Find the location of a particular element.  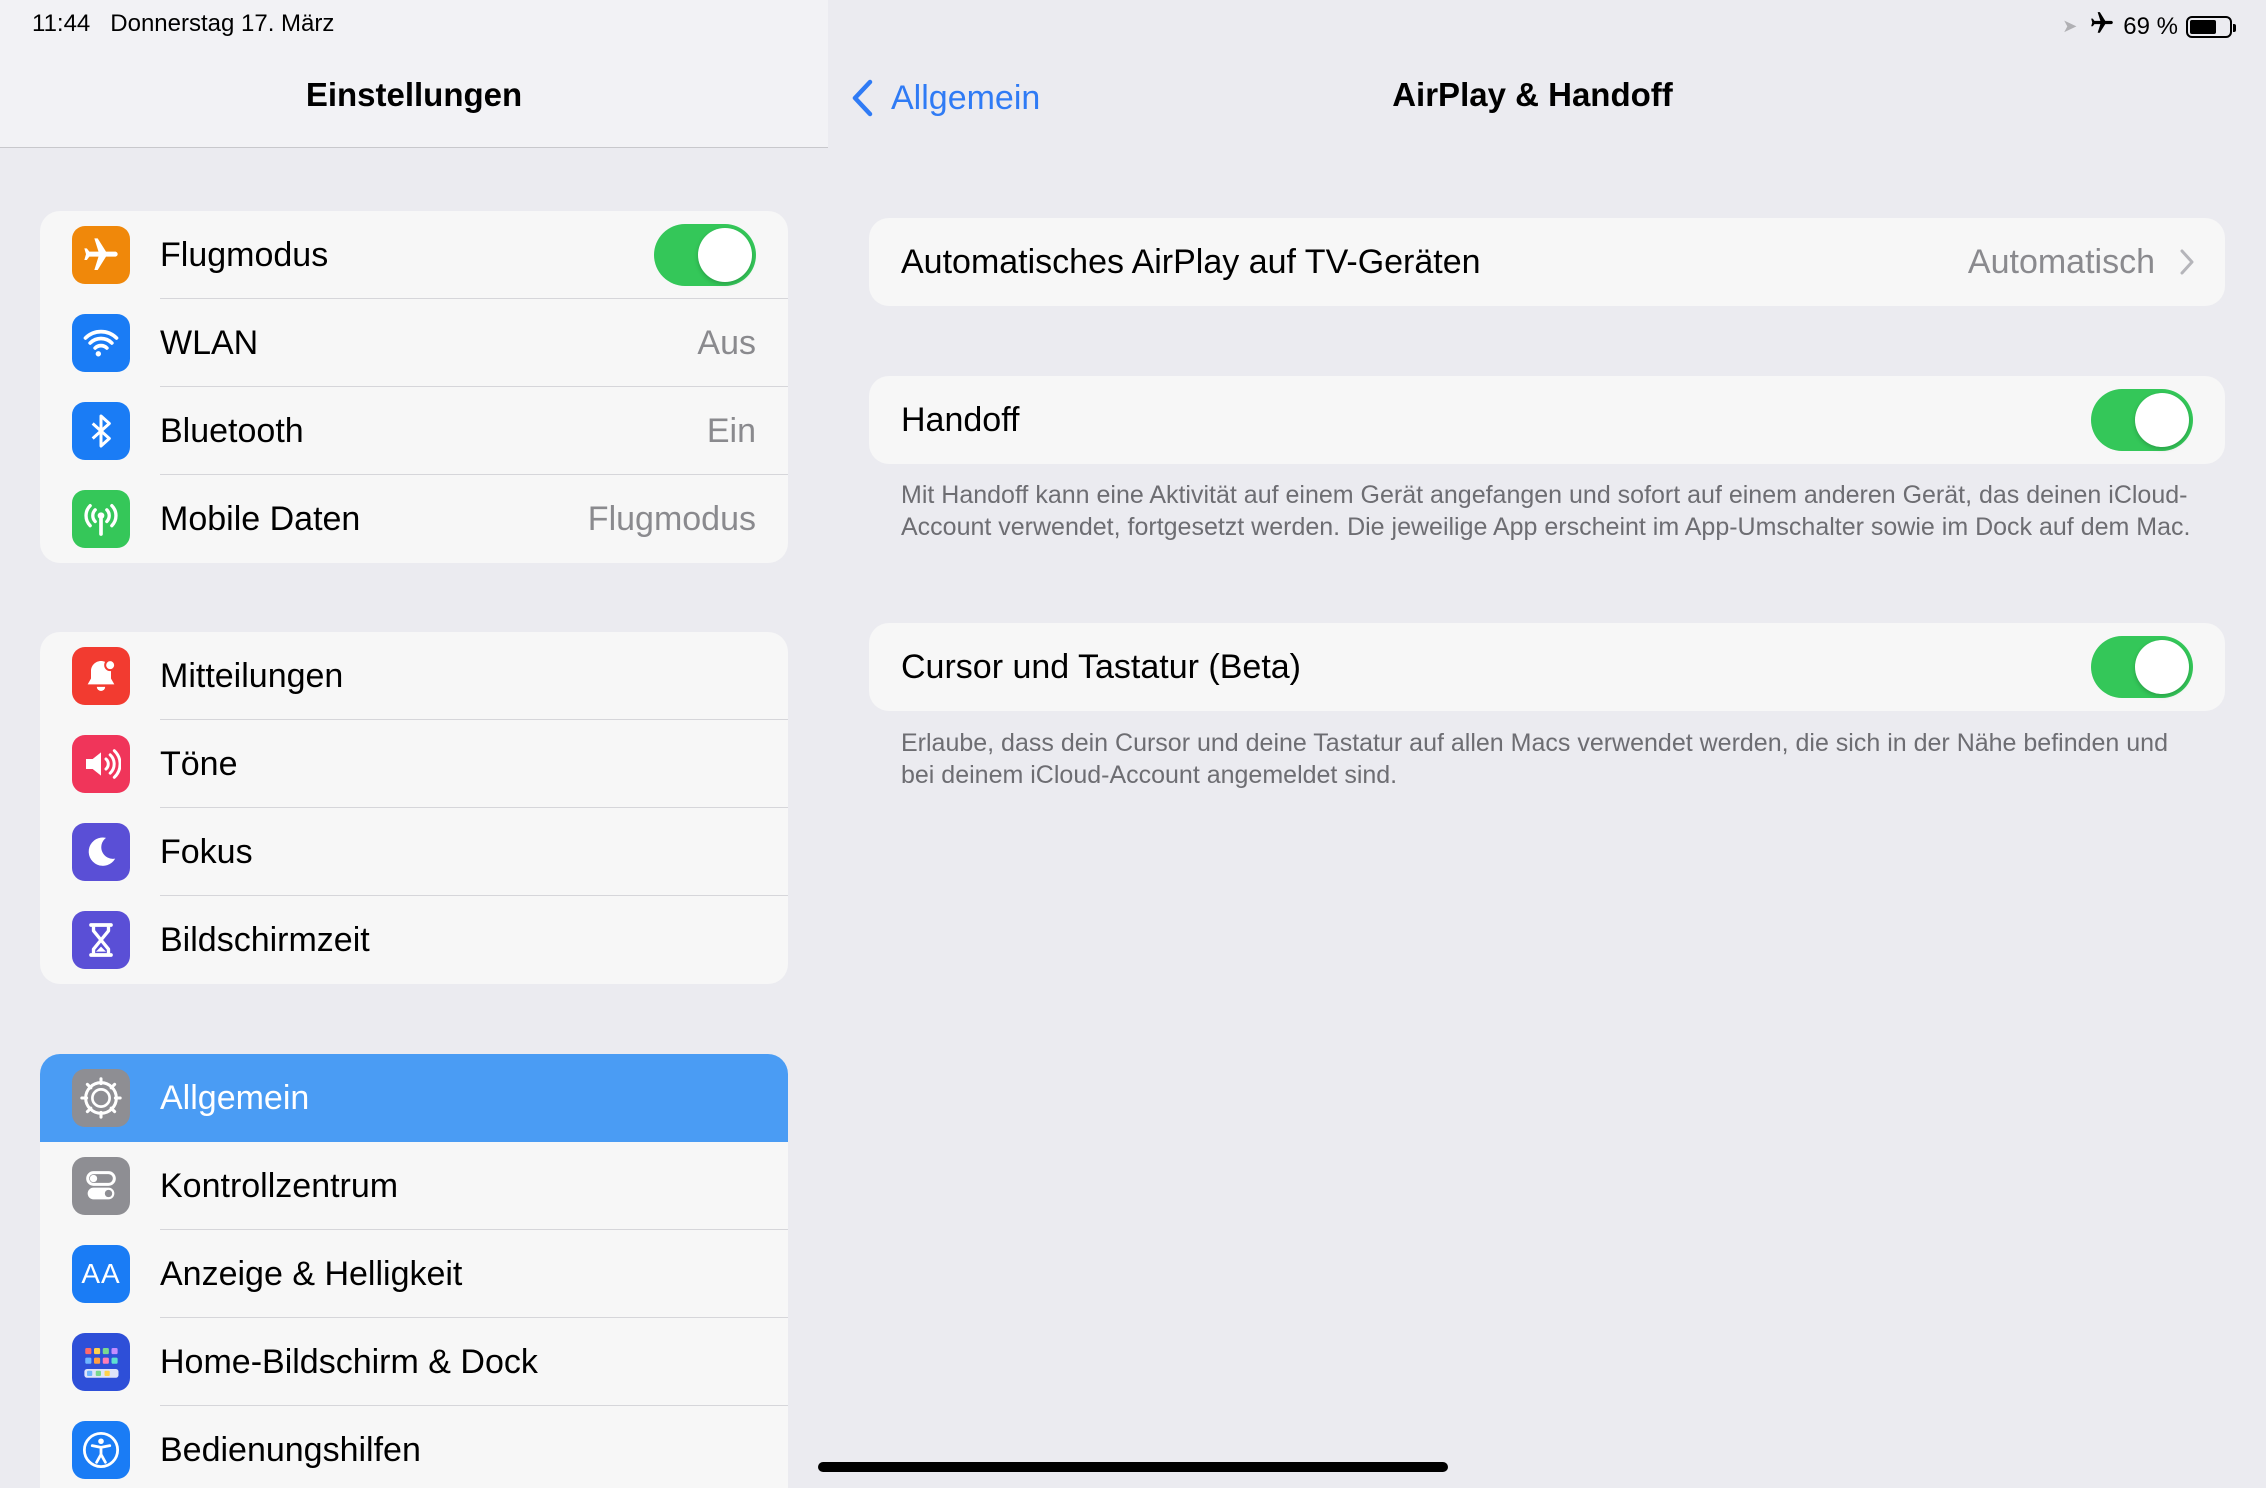

text-size-icon: AA is located at coordinates (101, 1274).